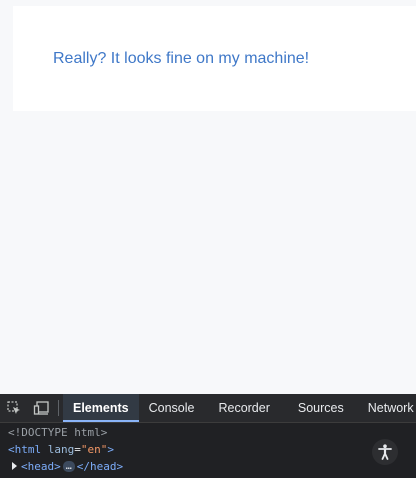  I want to click on expand-triangle-icon, so click(14, 466).